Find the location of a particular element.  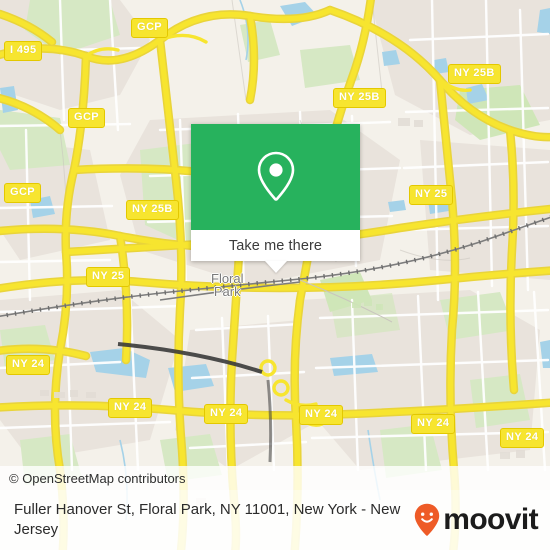

place-label-floral-park: Floral Park is located at coordinates (227, 285).